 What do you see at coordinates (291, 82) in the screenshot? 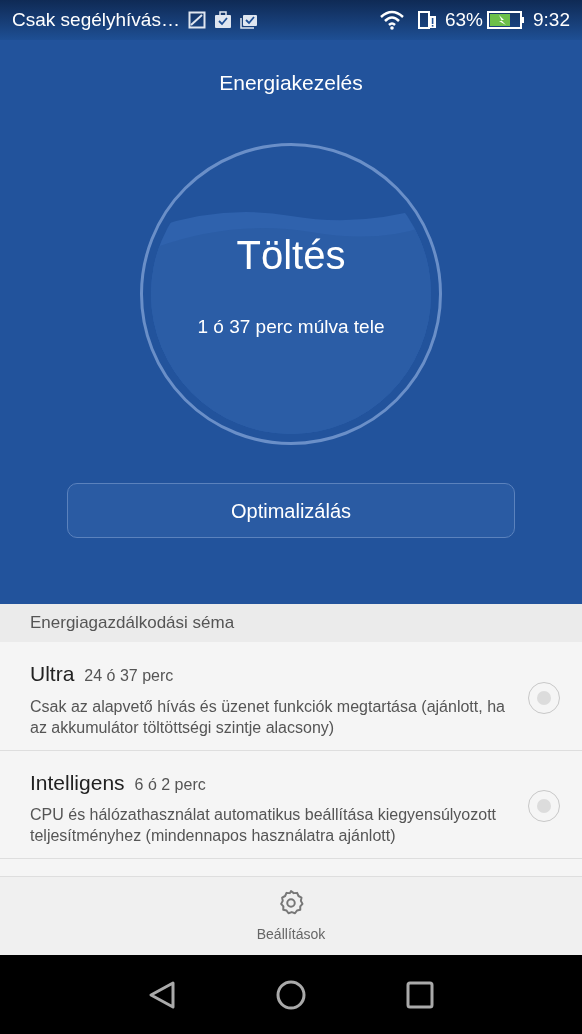
I see `page-title: Energiakezelés` at bounding box center [291, 82].